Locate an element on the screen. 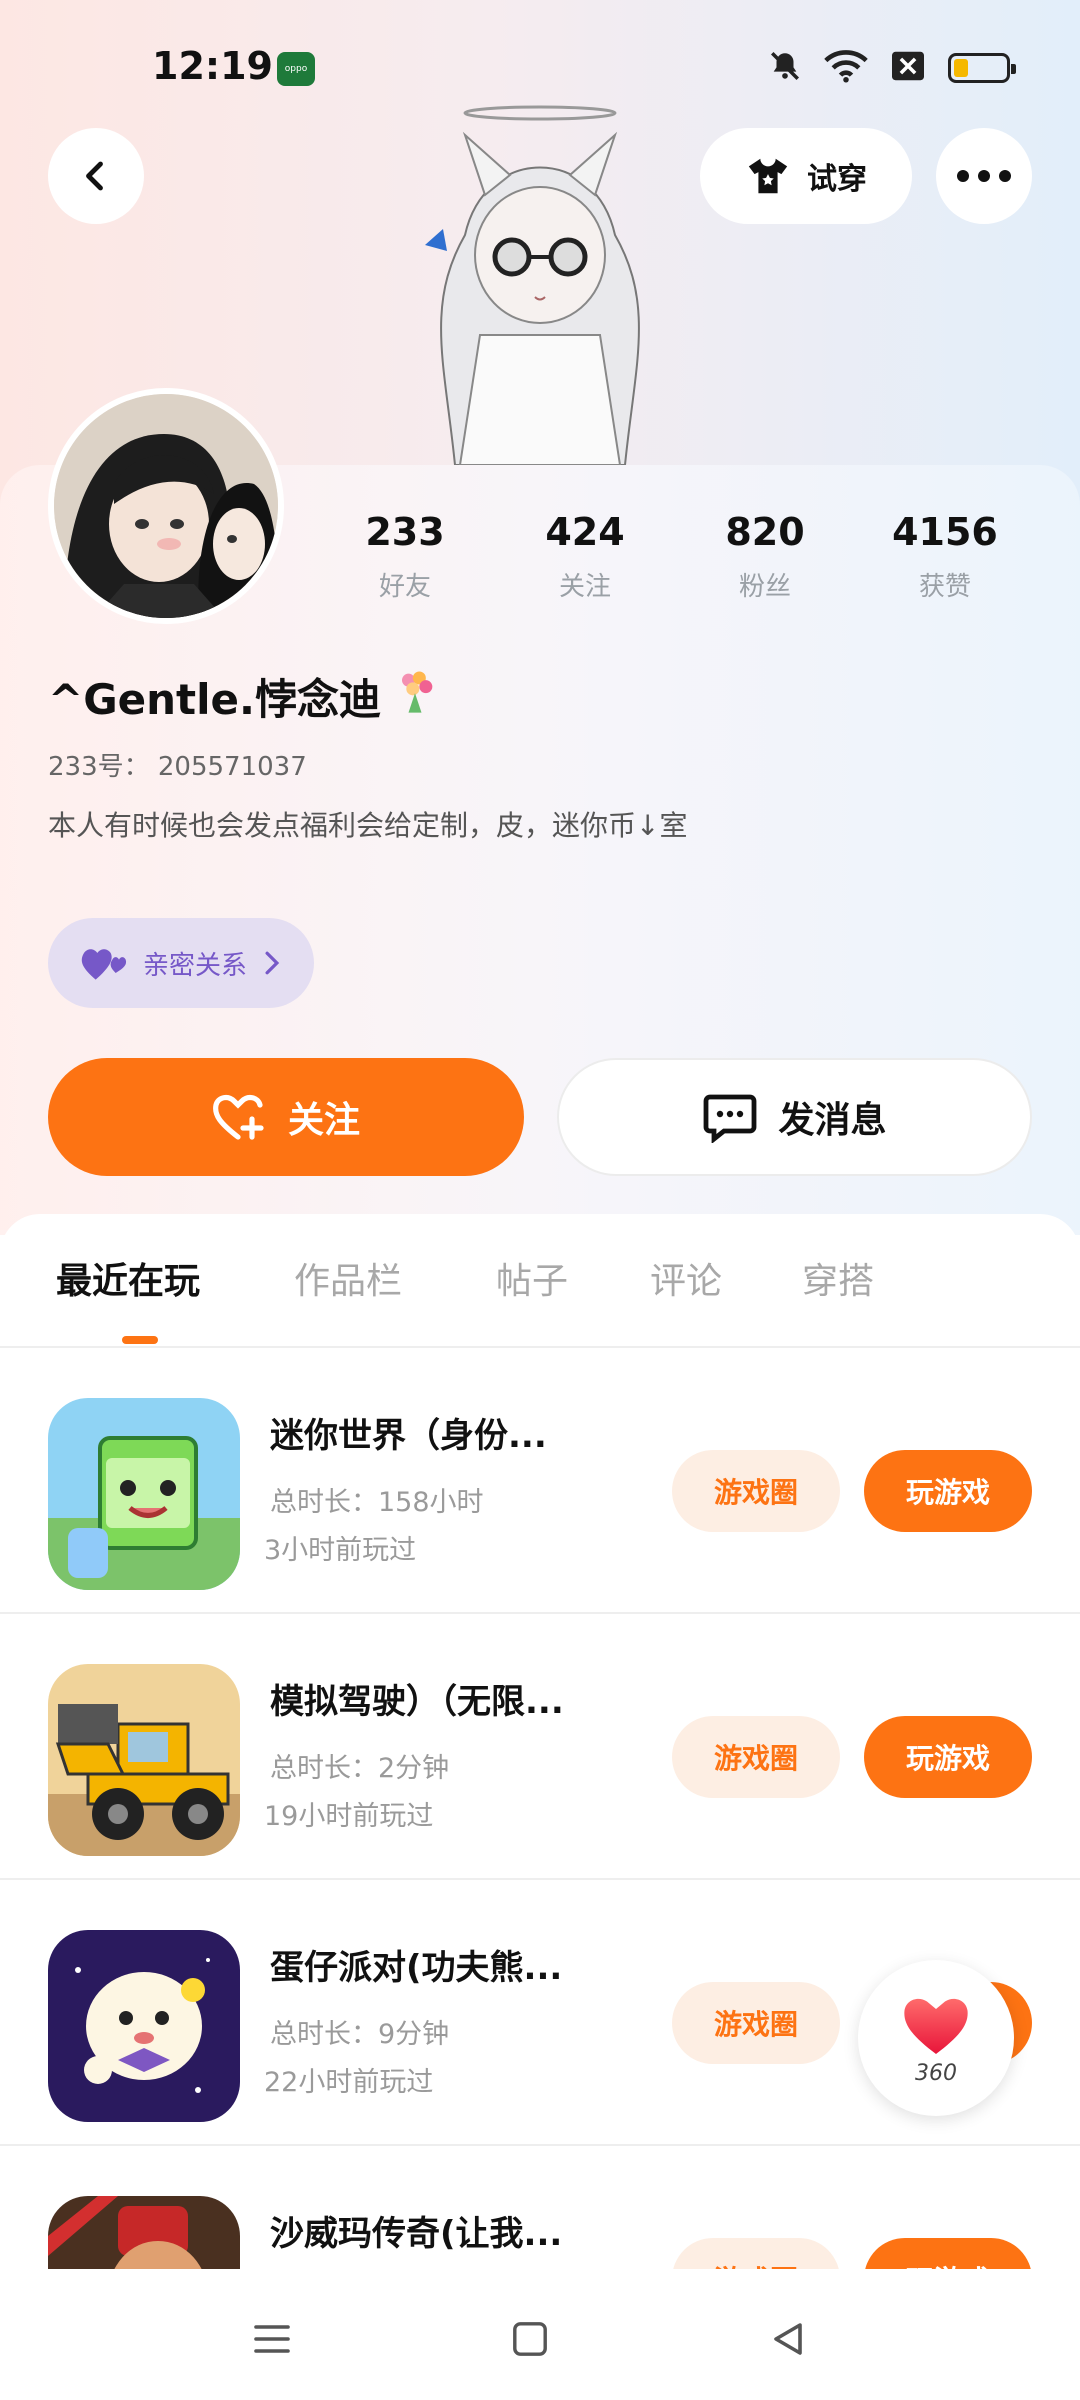 The height and width of the screenshot is (2400, 1080). tab-comments: 评论 is located at coordinates (686, 1278).